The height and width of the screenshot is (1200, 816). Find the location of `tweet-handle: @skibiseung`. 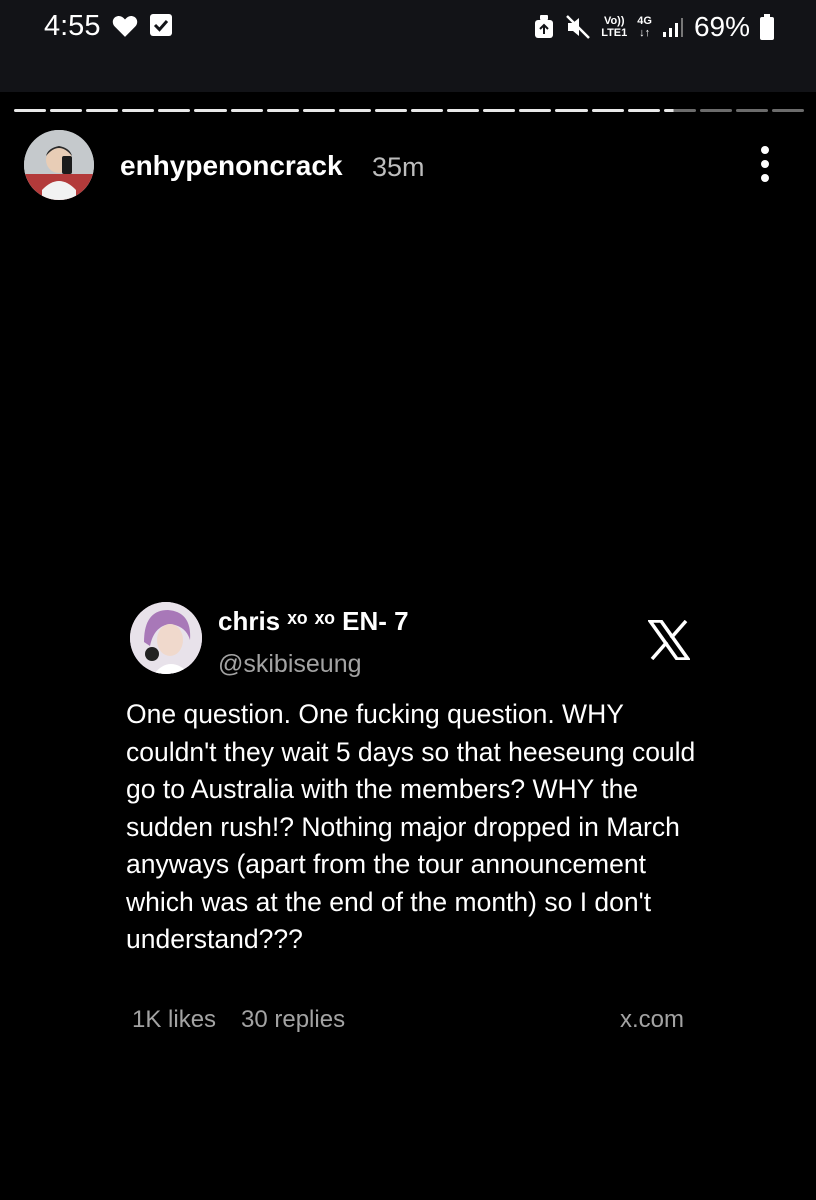

tweet-handle: @skibiseung is located at coordinates (290, 664).